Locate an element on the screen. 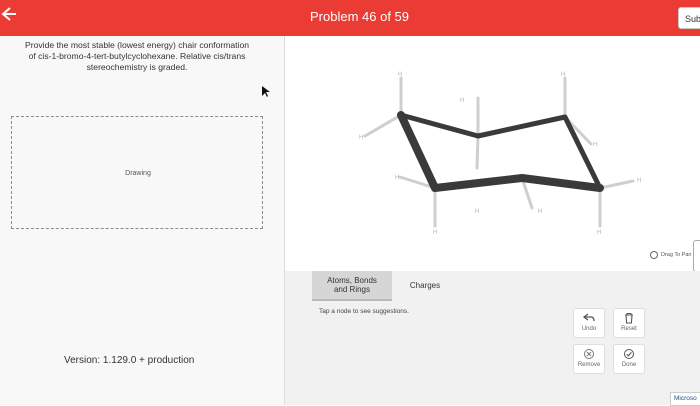 This screenshot has width=700, height=406. side-panel-handle is located at coordinates (696, 256).